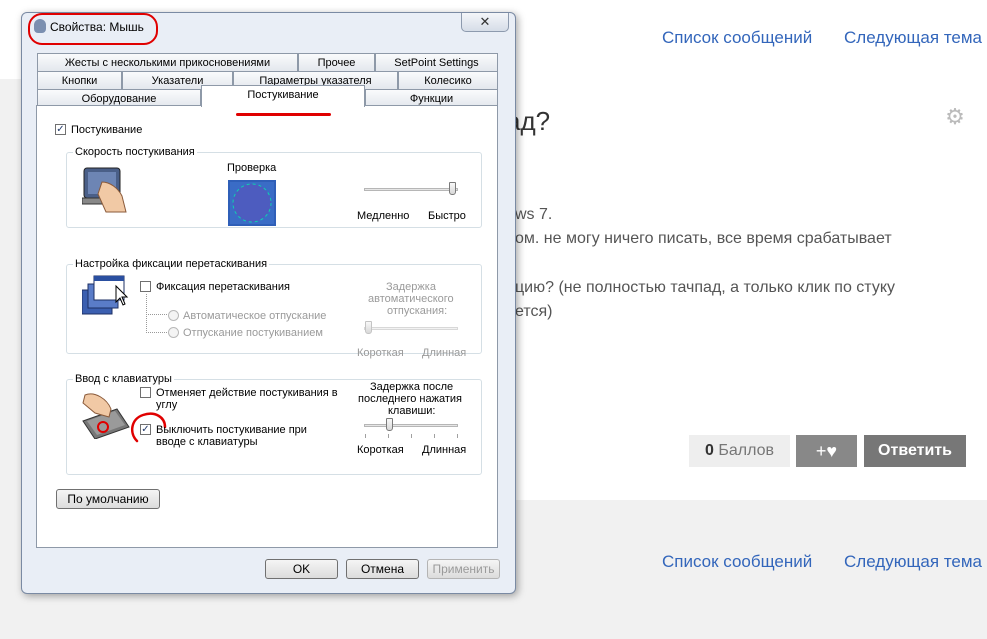 This screenshot has height=639, width=987. I want to click on post-line-1: ws 7., so click(534, 214).